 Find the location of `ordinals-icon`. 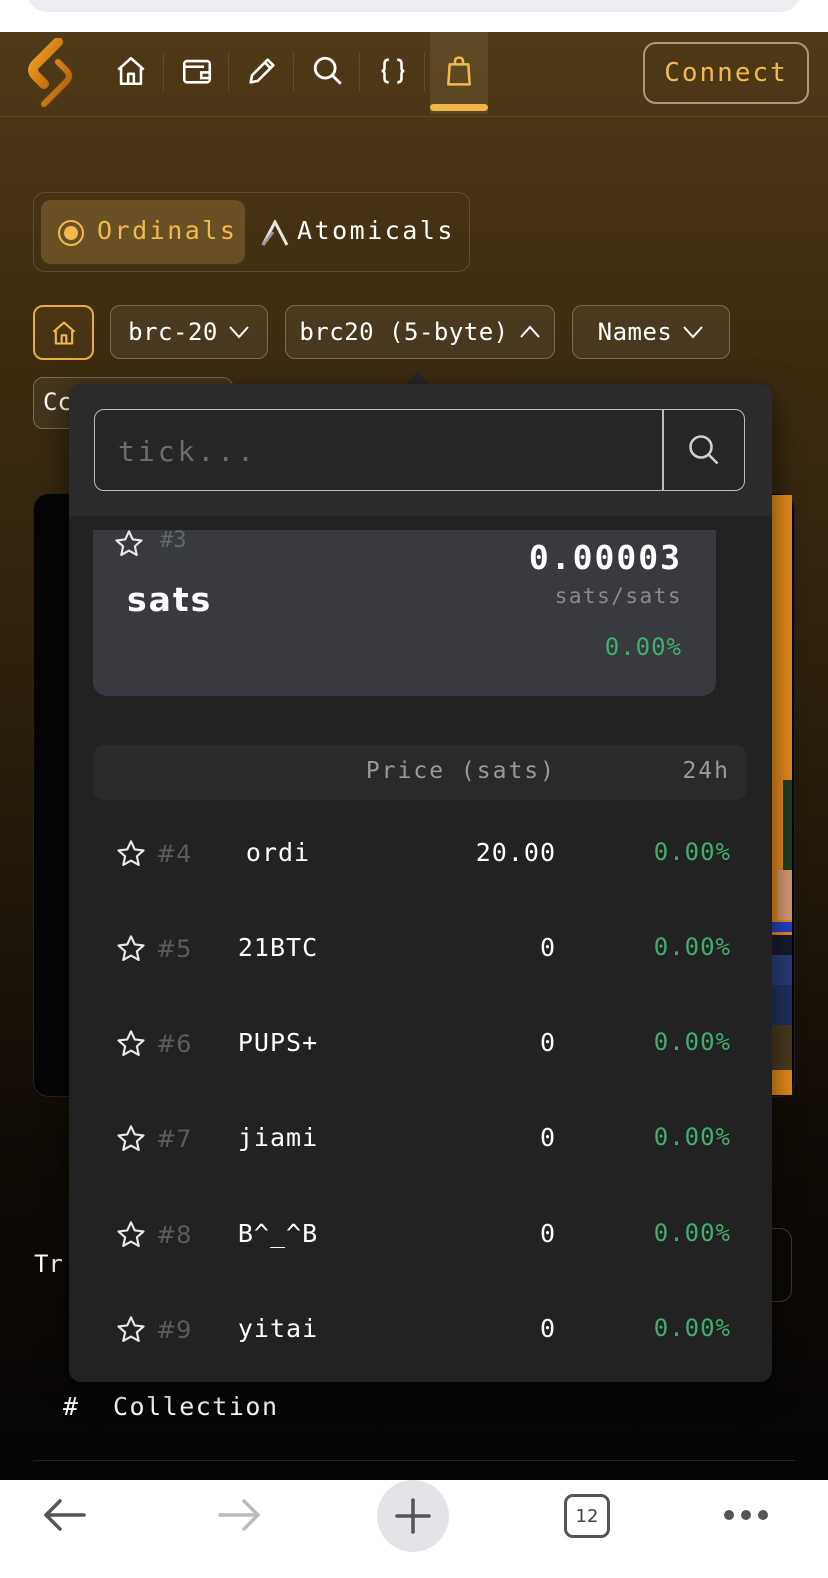

ordinals-icon is located at coordinates (71, 233).